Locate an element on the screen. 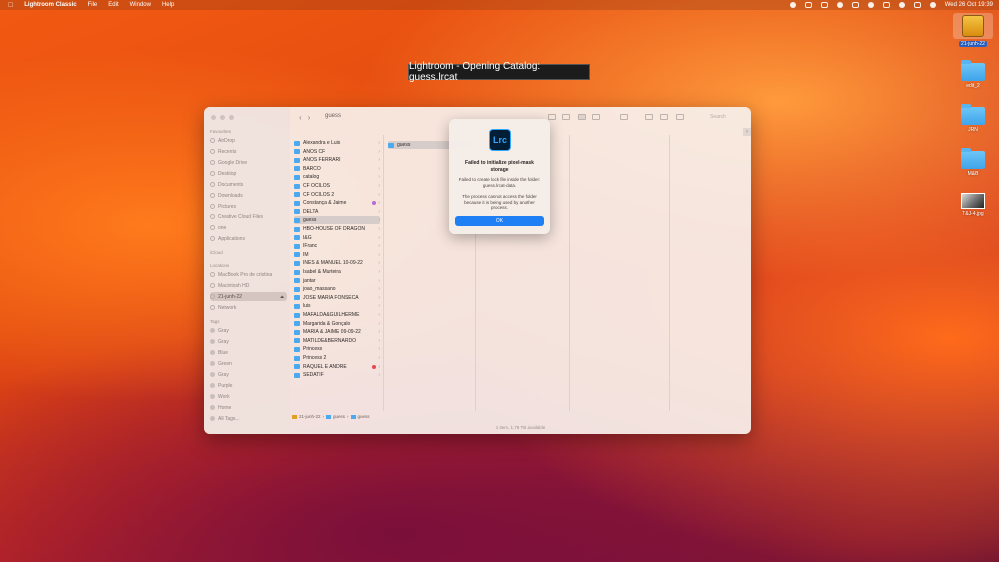 The height and width of the screenshot is (562, 999). sidebar-item-network: Network is located at coordinates (248, 307).